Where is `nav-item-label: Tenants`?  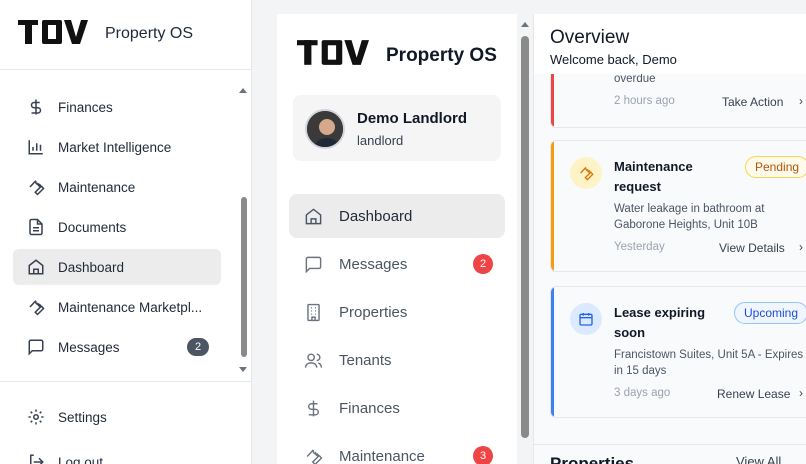
nav-item-label: Tenants is located at coordinates (365, 360).